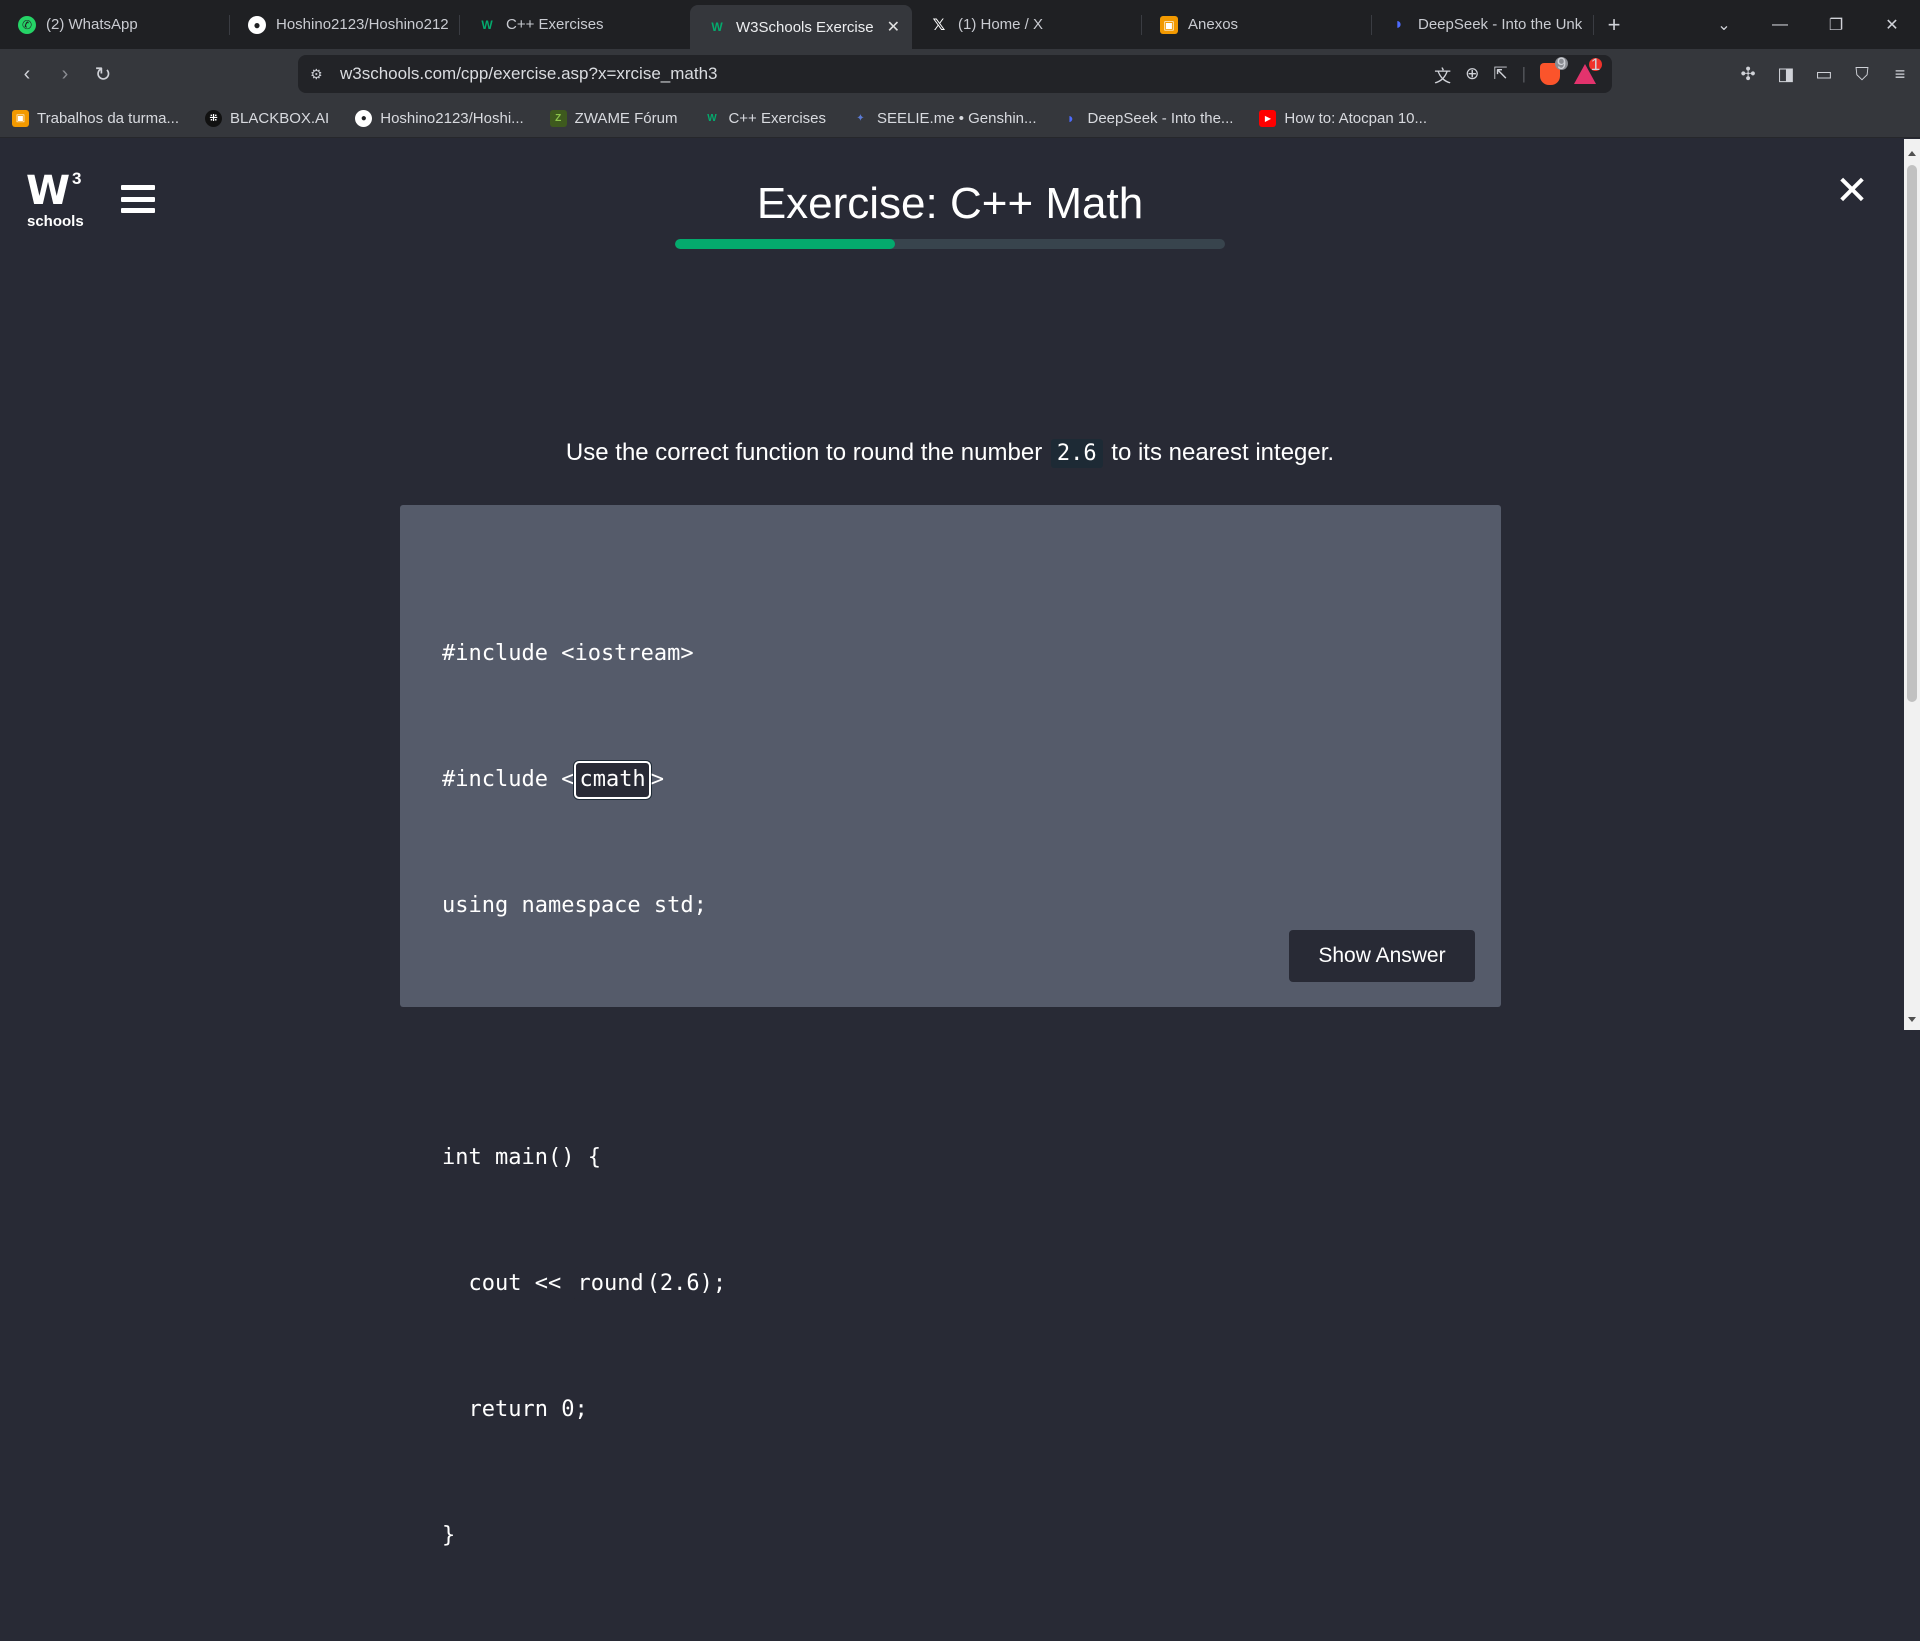 This screenshot has height=1641, width=1920. Describe the element at coordinates (950, 203) in the screenshot. I see `page-title: Exercise: C++ Math` at that location.